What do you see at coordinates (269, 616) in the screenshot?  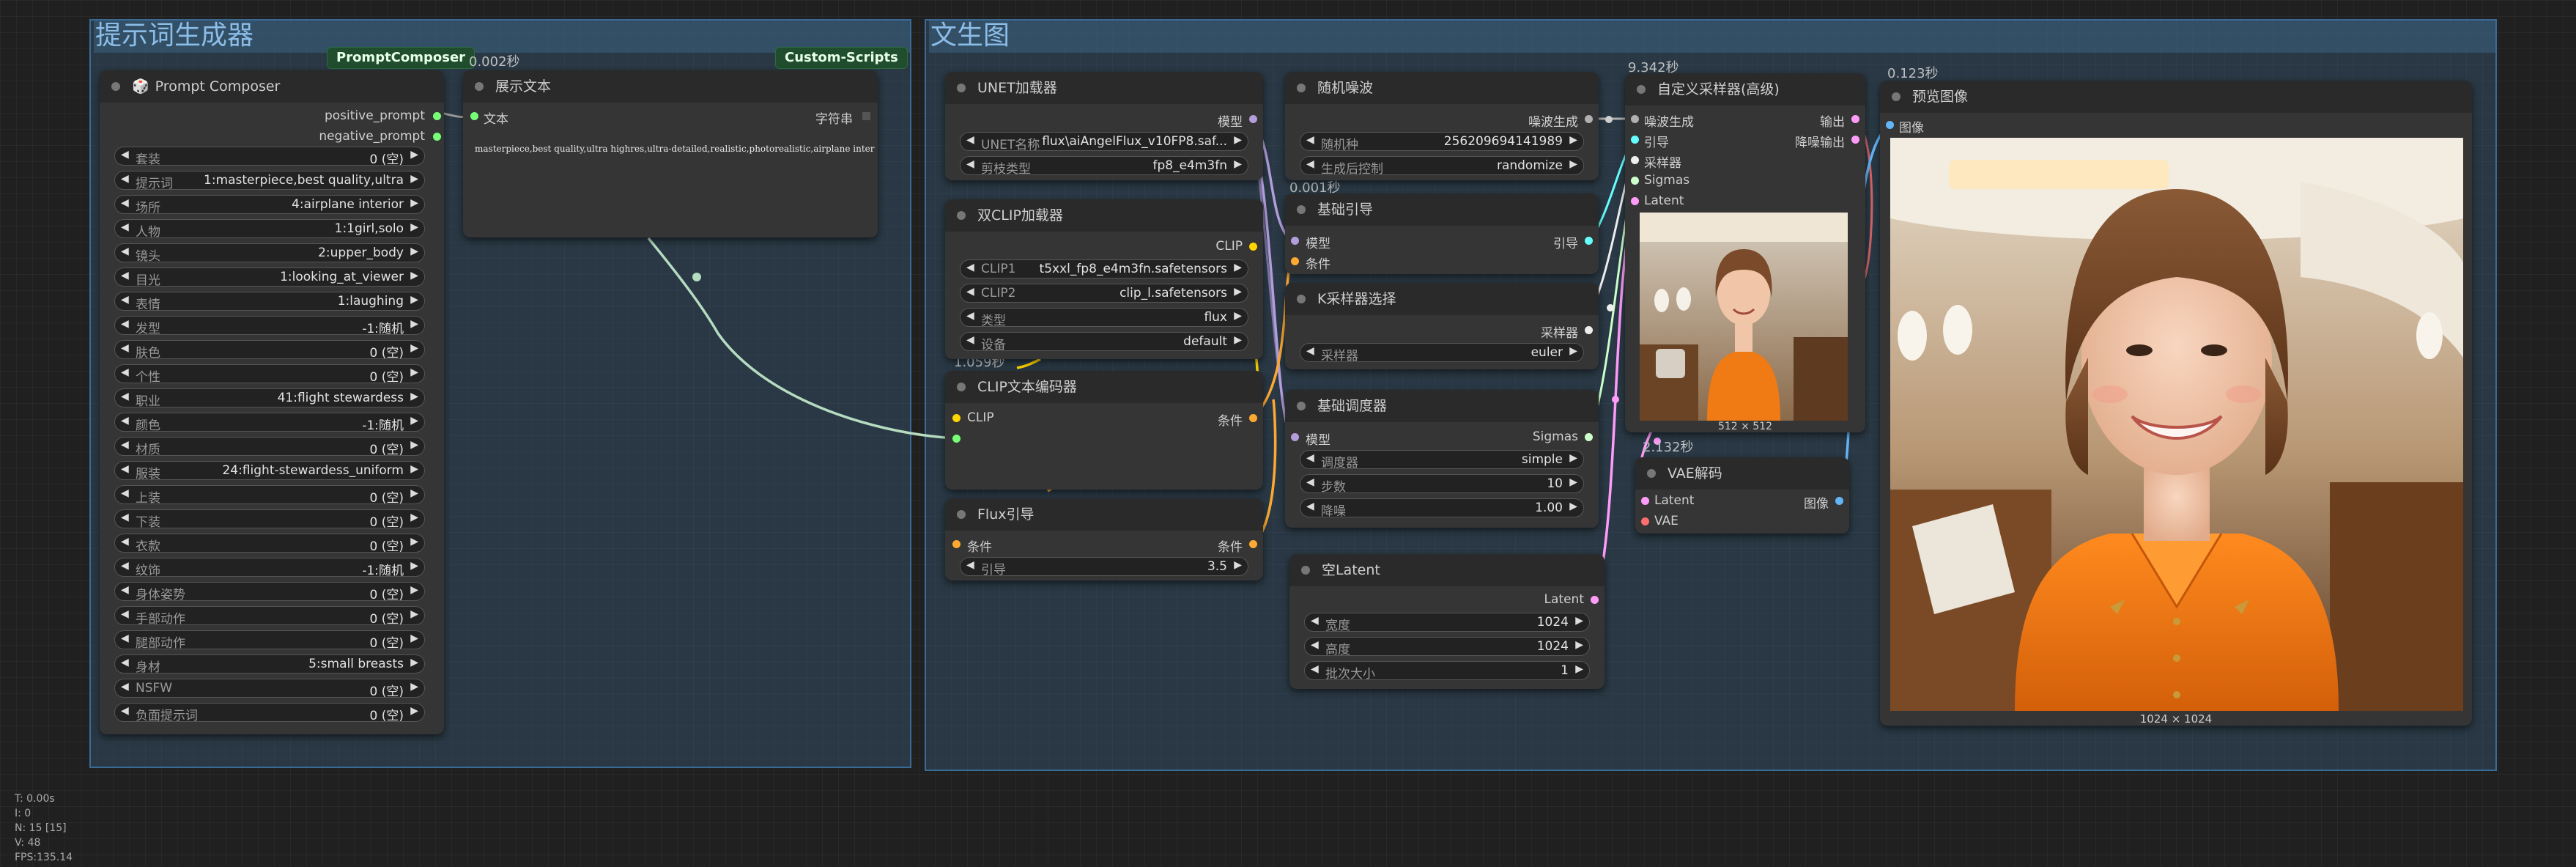 I see `widget-field: ◀ 手部动作 0 (空) ▶` at bounding box center [269, 616].